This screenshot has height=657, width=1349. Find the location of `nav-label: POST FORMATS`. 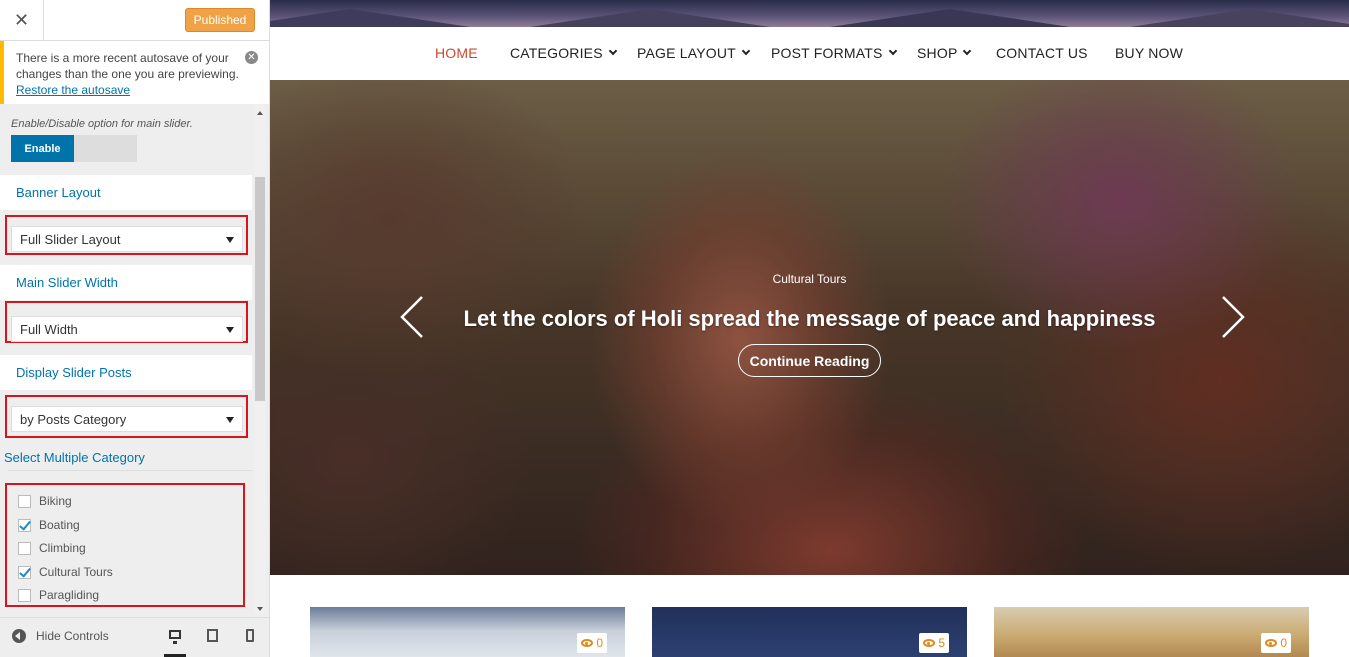

nav-label: POST FORMATS is located at coordinates (827, 53).